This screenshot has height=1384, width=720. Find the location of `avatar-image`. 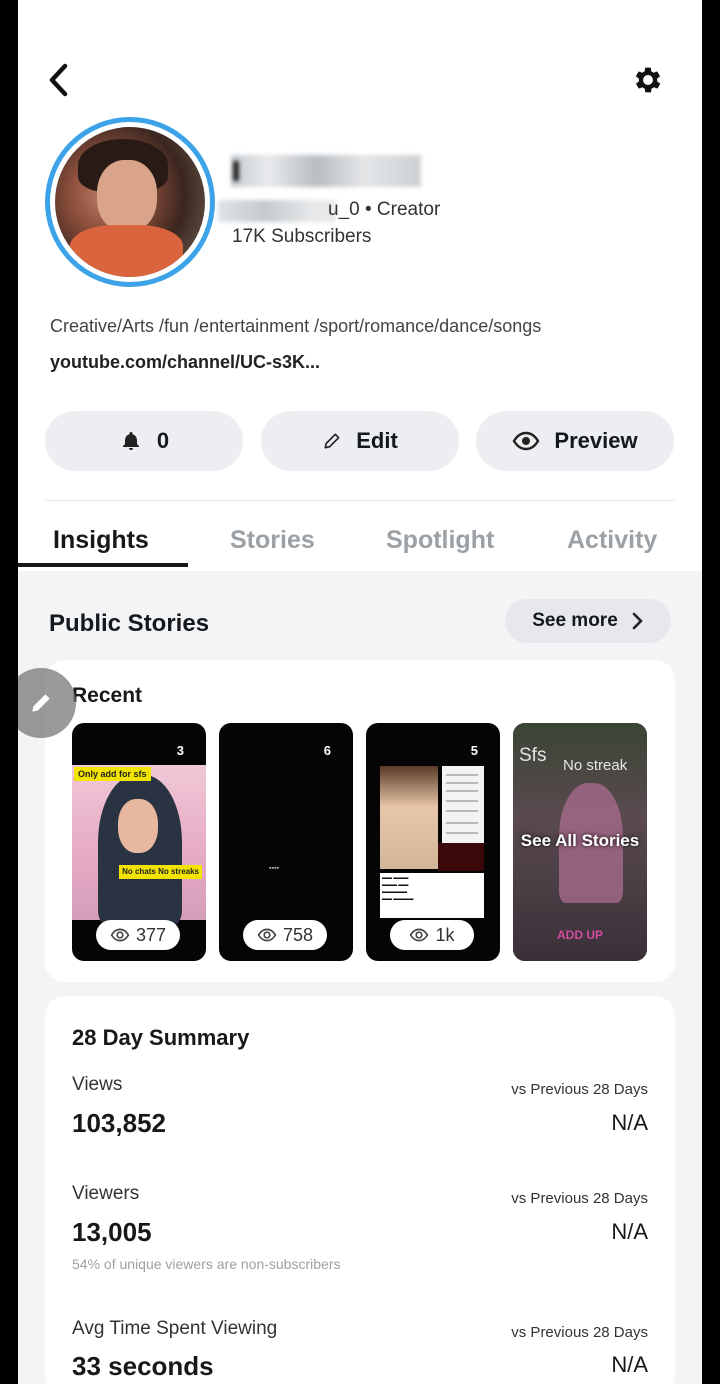

avatar-image is located at coordinates (130, 202).